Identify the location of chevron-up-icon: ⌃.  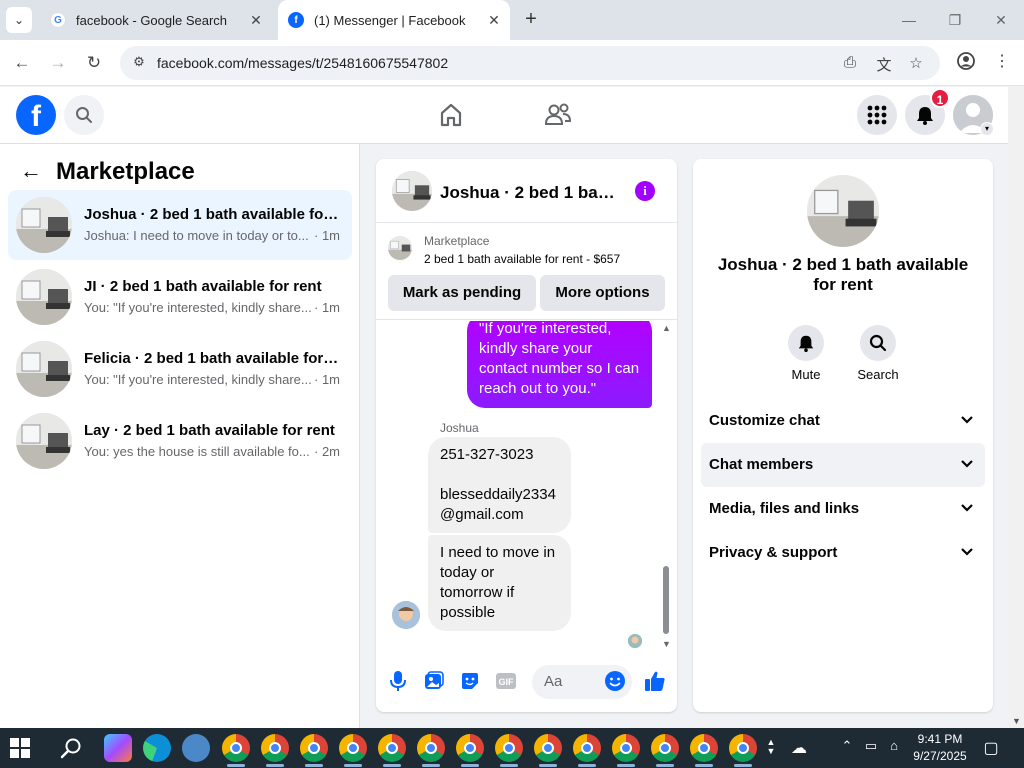
(847, 747).